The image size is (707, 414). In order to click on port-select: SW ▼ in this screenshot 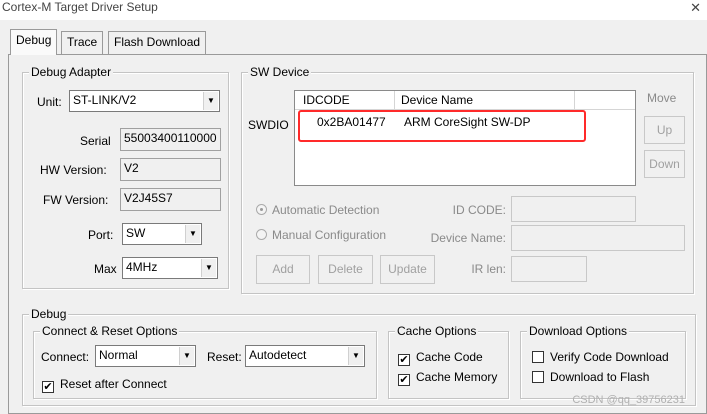, I will do `click(162, 234)`.